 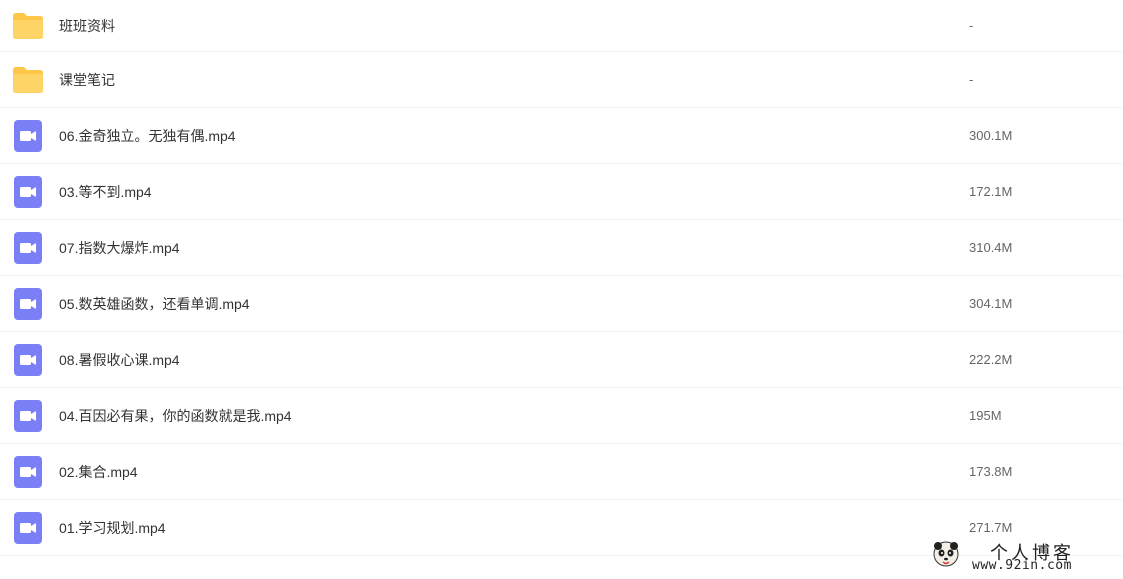 What do you see at coordinates (561, 26) in the screenshot?
I see `file-row-folder: 班班资料 -` at bounding box center [561, 26].